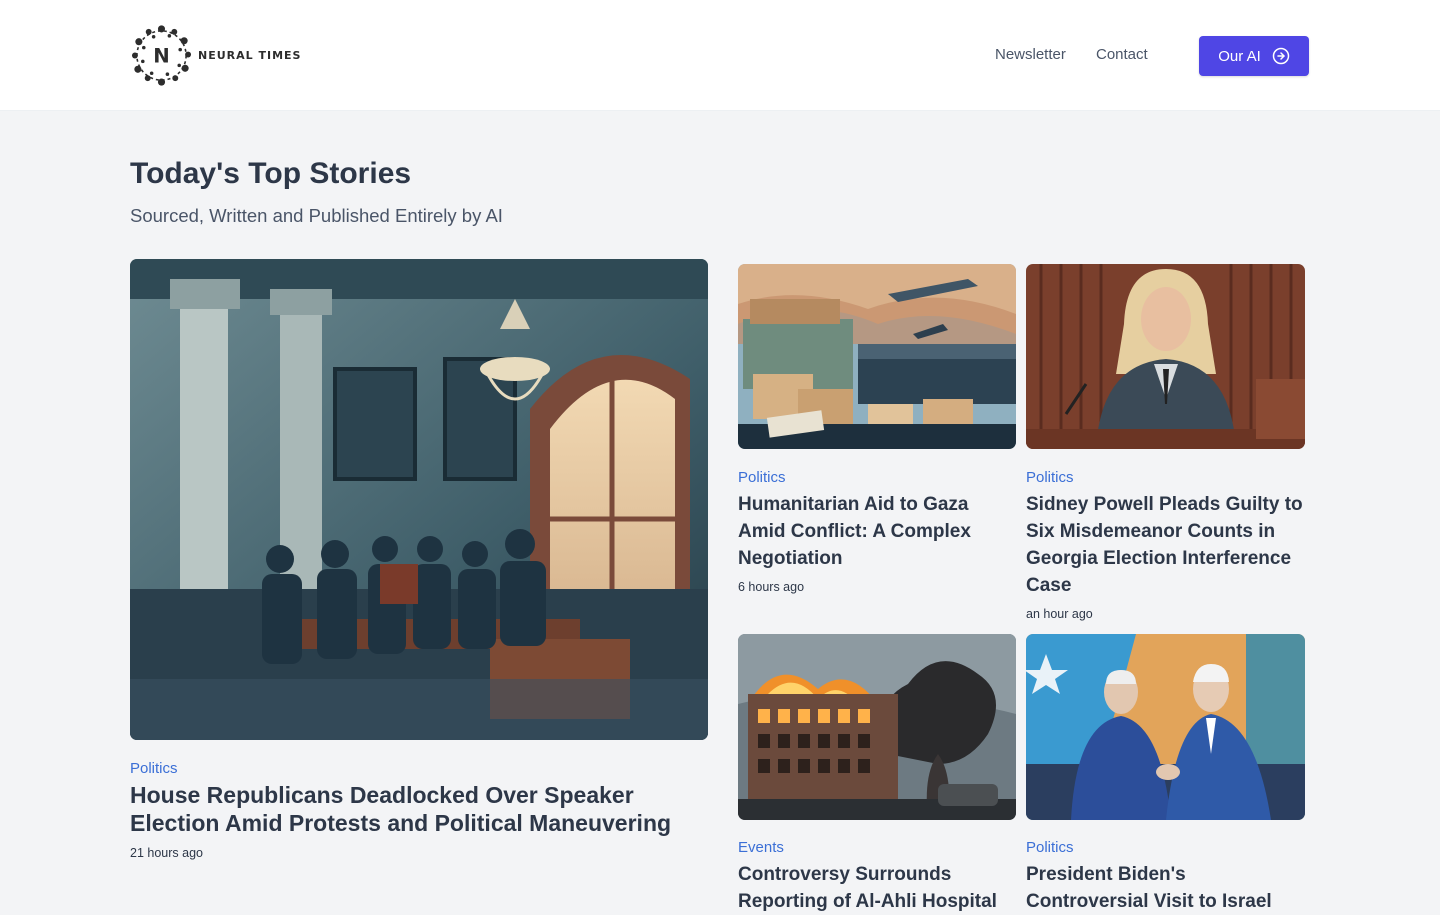  Describe the element at coordinates (720, 55) in the screenshot. I see `site-header: N NEURAL TIMES Newsletter Contact Our AI` at that location.